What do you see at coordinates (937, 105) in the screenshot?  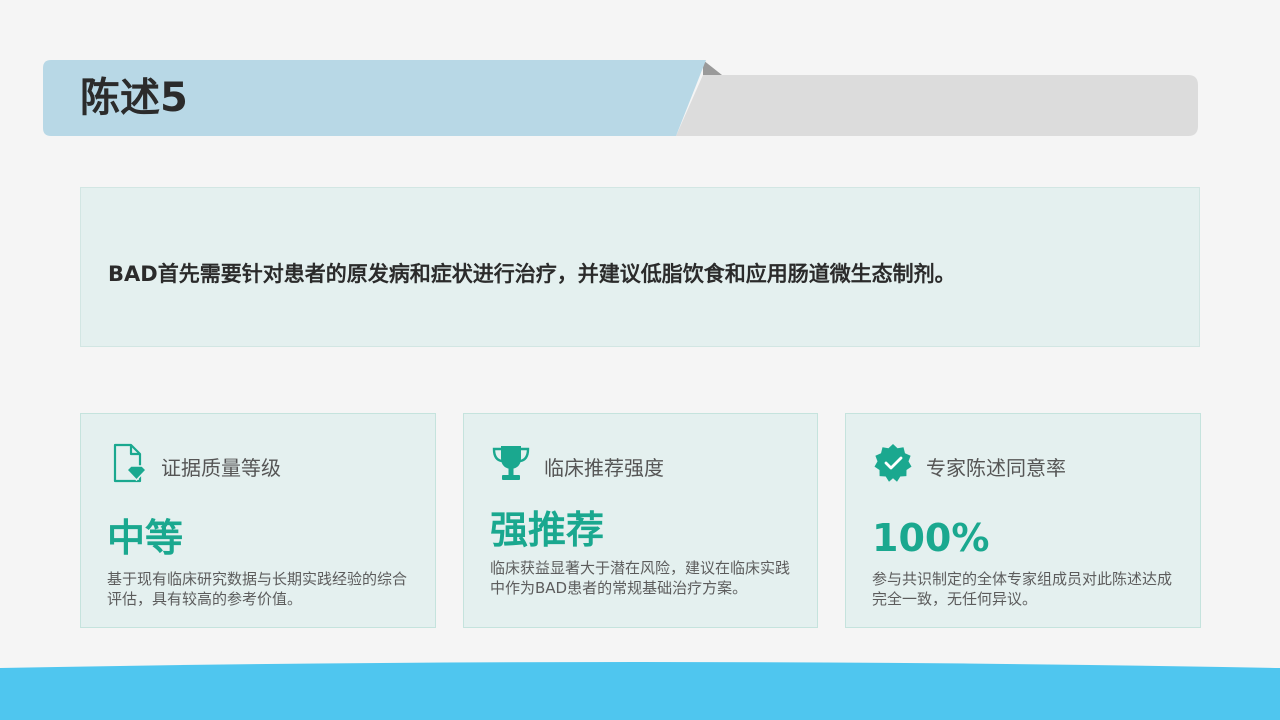 I see `banner-gray-bar` at bounding box center [937, 105].